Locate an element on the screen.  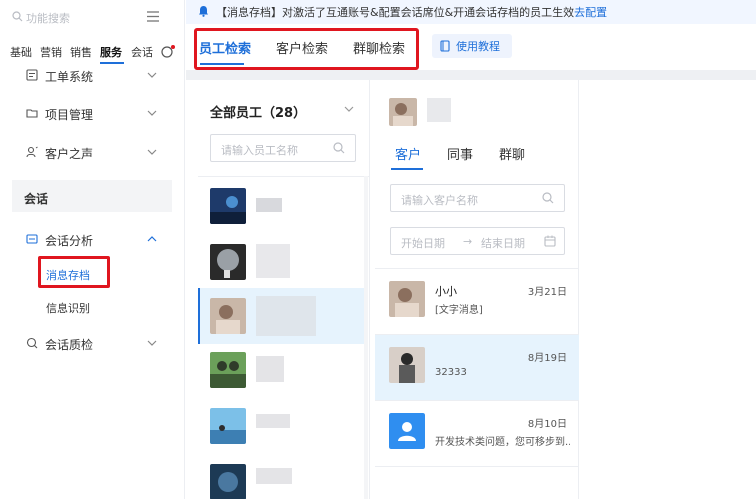
conversation-item: 小小 3月21日 [文字消息] is located at coordinates (477, 302).